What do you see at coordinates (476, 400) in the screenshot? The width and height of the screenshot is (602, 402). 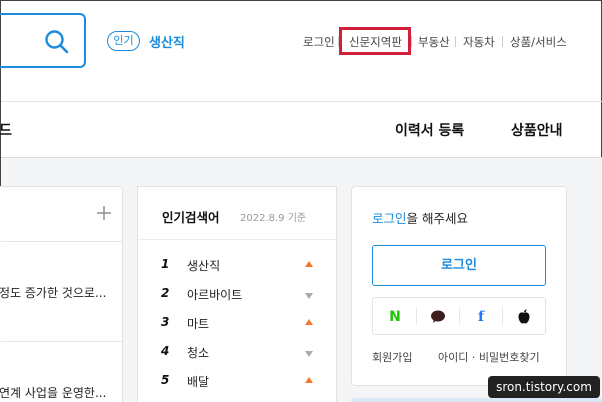 I see `banner-strip` at bounding box center [476, 400].